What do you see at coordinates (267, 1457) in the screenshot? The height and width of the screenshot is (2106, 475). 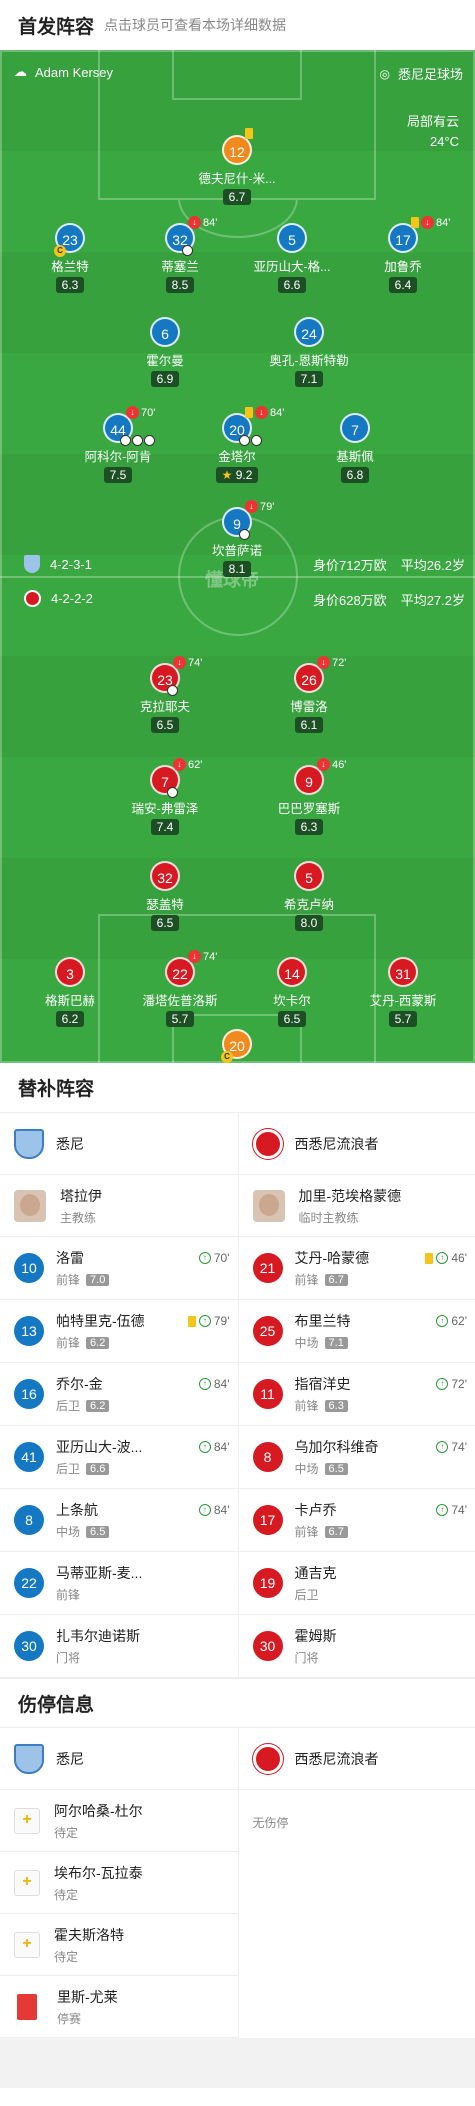 I see `sub-number: 8` at bounding box center [267, 1457].